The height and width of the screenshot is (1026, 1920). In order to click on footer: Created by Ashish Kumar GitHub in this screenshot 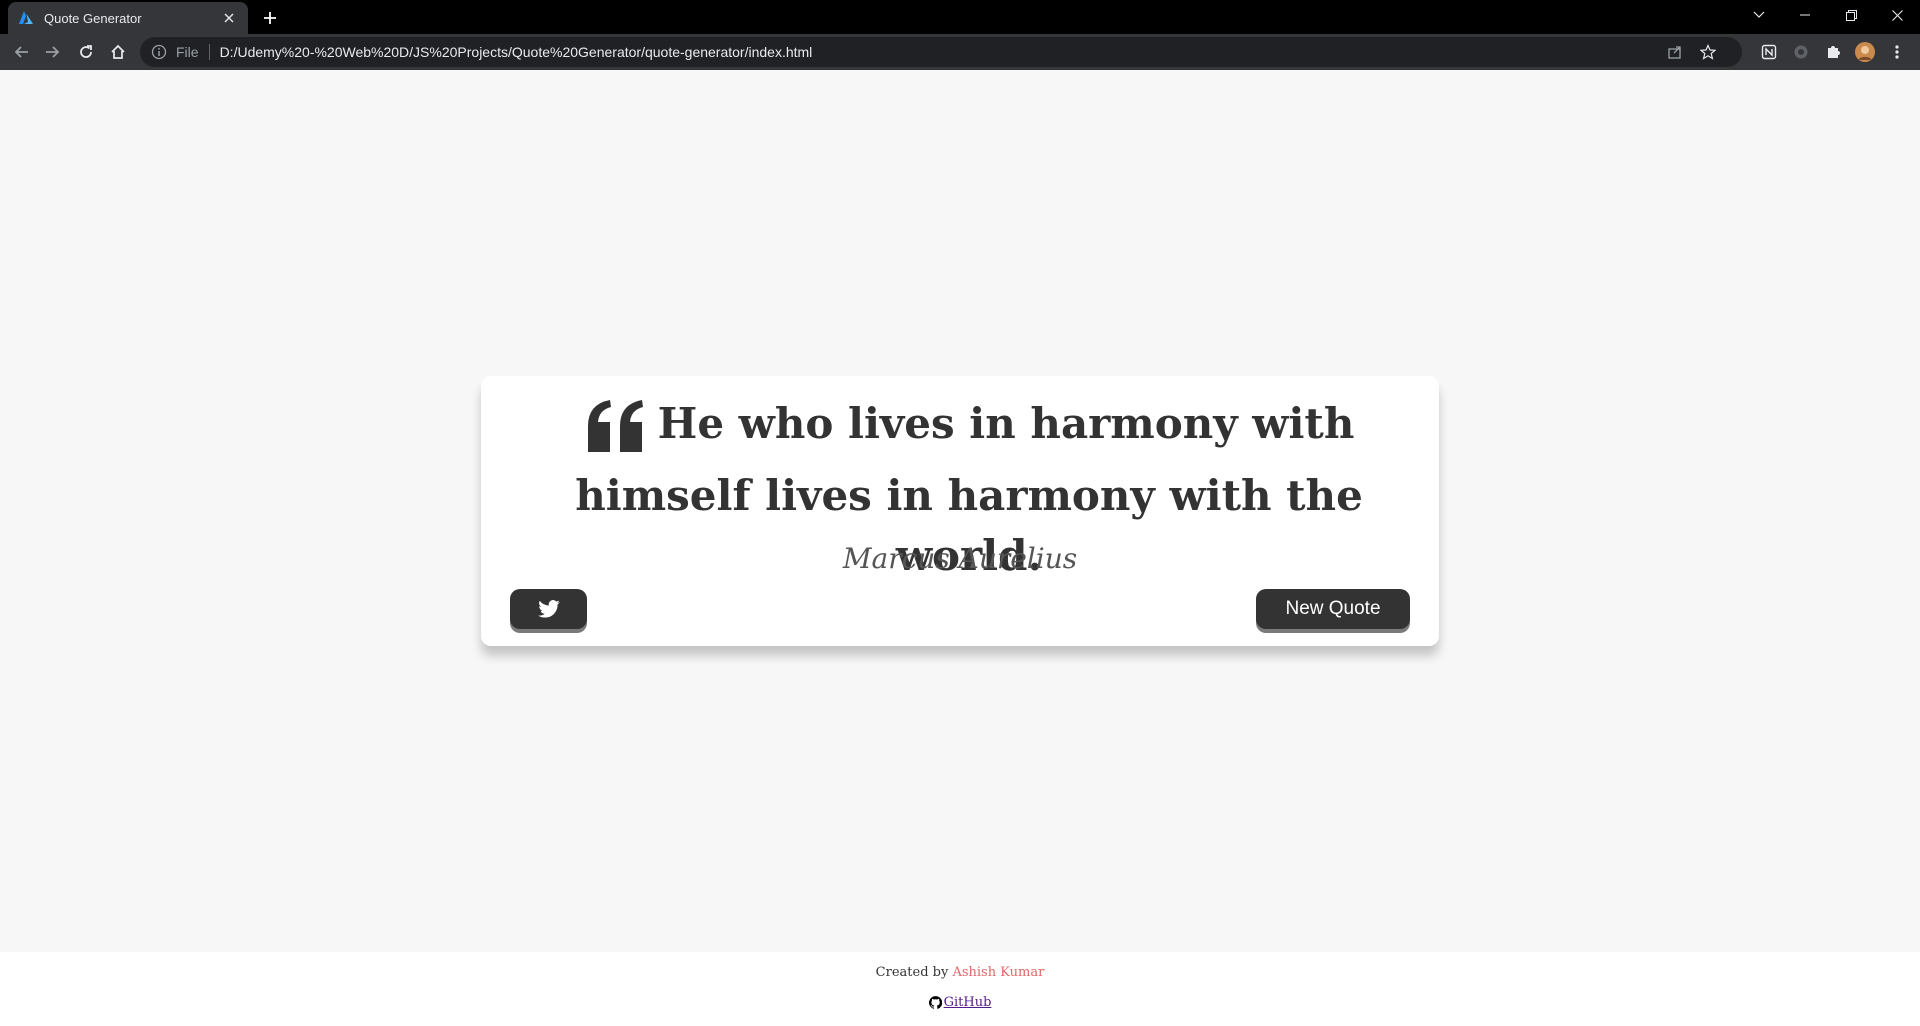, I will do `click(960, 989)`.